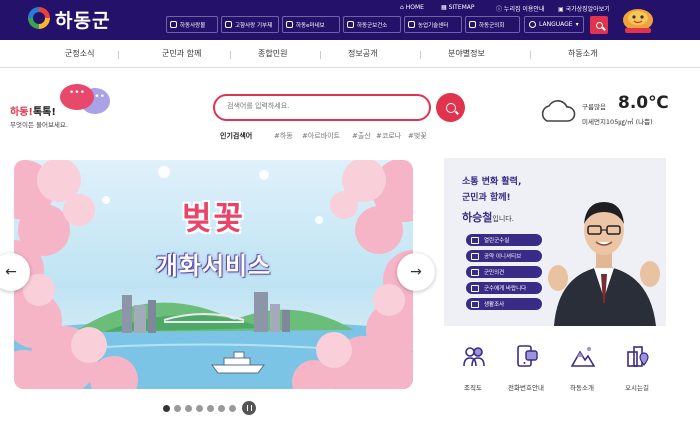 The height and width of the screenshot is (427, 700). Describe the element at coordinates (213, 218) in the screenshot. I see `banner-title: 벚꽃` at that location.